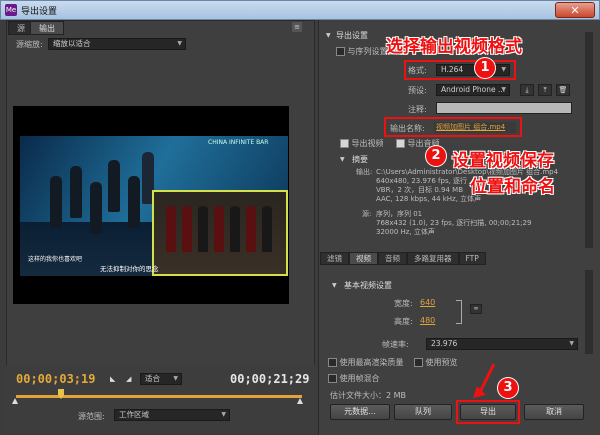  What do you see at coordinates (362, 143) in the screenshot?
I see `export-video-option: 导出视频` at bounding box center [362, 143].